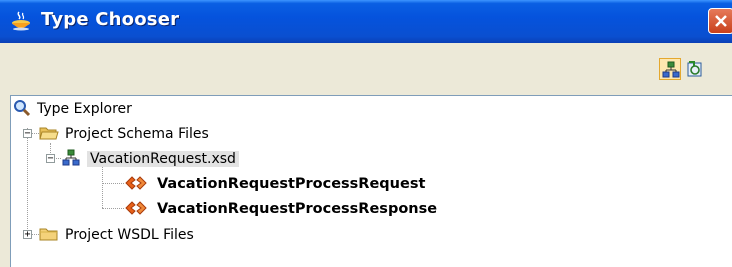 The image size is (732, 267). Describe the element at coordinates (21, 21) in the screenshot. I see `java-cup-icon` at that location.